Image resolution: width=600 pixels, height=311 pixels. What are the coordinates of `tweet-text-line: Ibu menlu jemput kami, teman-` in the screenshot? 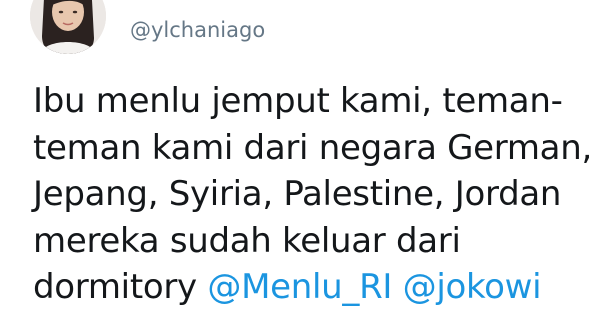 It's located at (298, 101).